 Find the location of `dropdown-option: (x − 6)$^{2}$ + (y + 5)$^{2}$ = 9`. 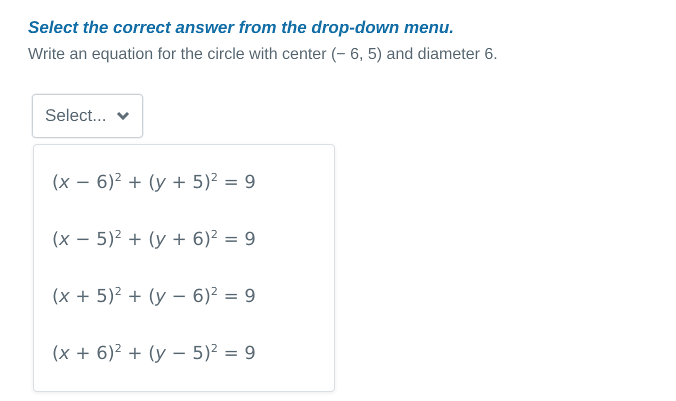

dropdown-option: (x − 6)$^{2}$ + (y + 5)$^{2}$ = 9 is located at coordinates (184, 181).